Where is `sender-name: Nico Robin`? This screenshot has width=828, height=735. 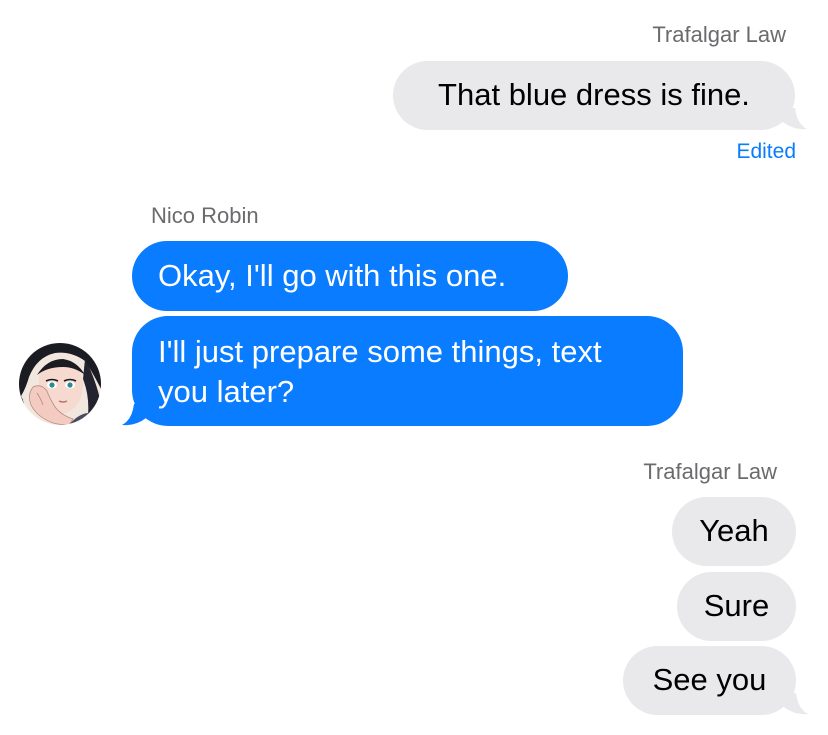 sender-name: Nico Robin is located at coordinates (205, 215).